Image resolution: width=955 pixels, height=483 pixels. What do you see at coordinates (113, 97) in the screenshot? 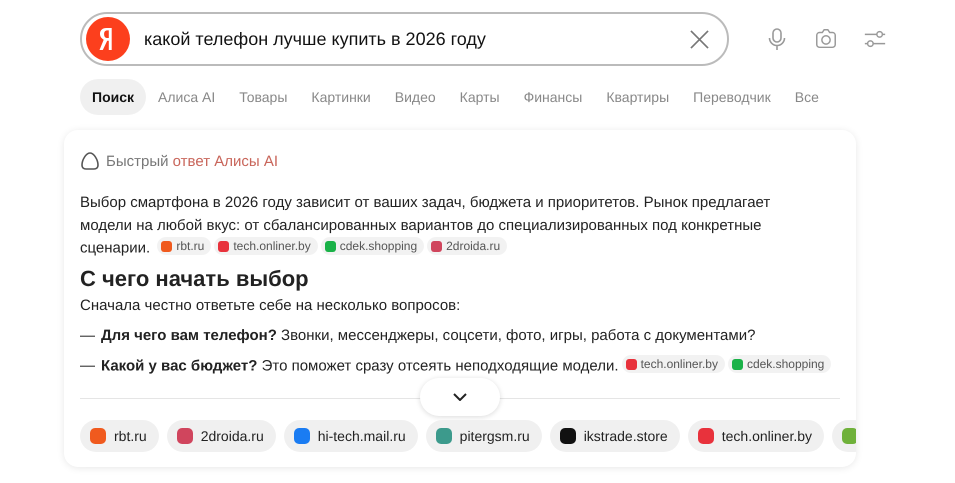
I see `nav-tab: Поиск` at bounding box center [113, 97].